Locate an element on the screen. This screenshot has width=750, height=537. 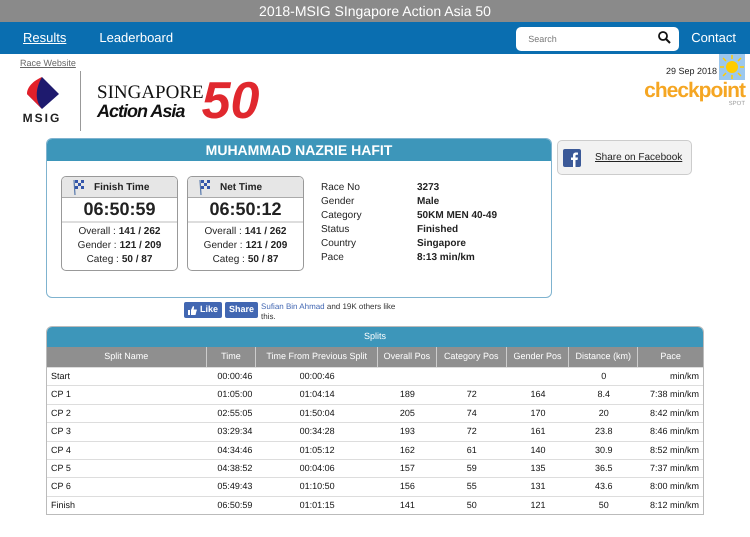
table-cell: 121 is located at coordinates (538, 505).